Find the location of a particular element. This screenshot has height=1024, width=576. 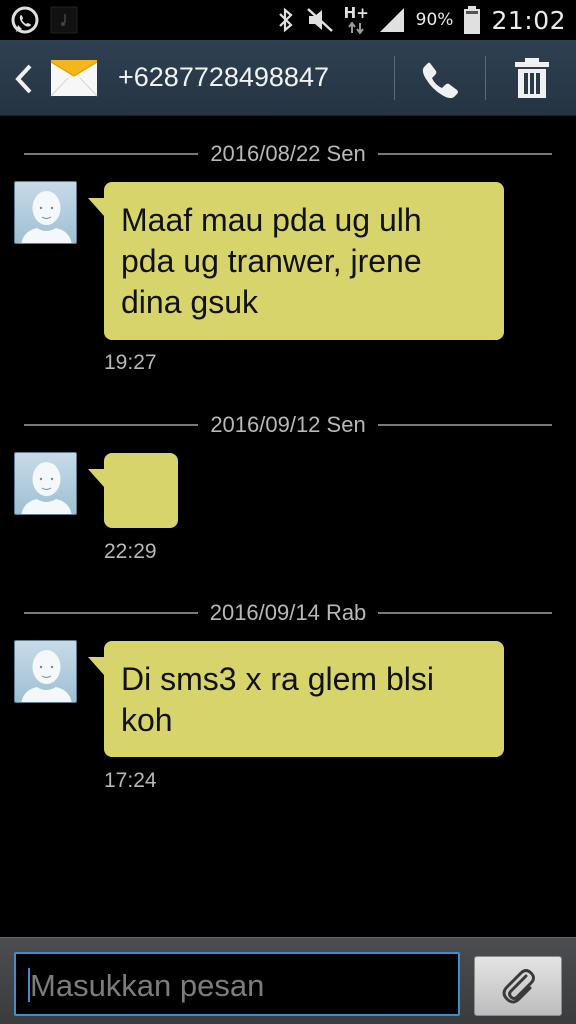

date-divider: 2016/09/12 Sen is located at coordinates (288, 425).